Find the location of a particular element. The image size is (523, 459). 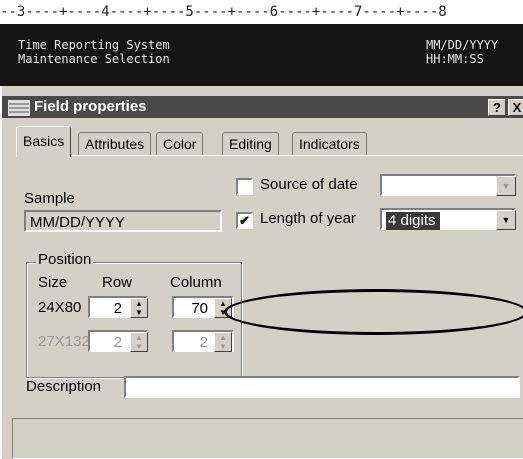

dialog-titlebar: Field properties ? X is located at coordinates (262, 107).